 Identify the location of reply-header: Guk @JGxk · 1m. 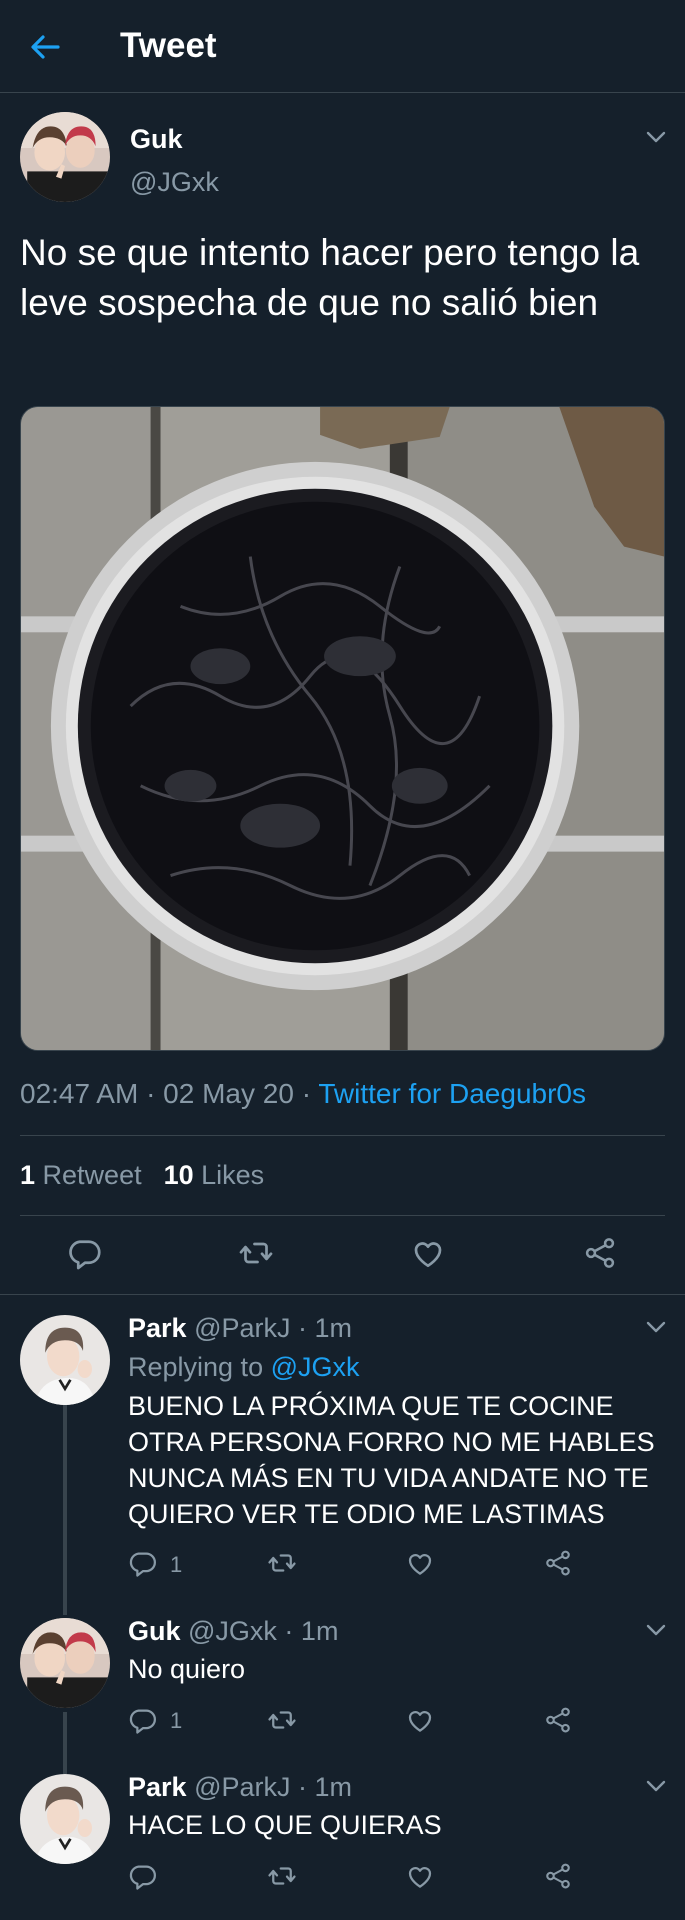
(233, 1631).